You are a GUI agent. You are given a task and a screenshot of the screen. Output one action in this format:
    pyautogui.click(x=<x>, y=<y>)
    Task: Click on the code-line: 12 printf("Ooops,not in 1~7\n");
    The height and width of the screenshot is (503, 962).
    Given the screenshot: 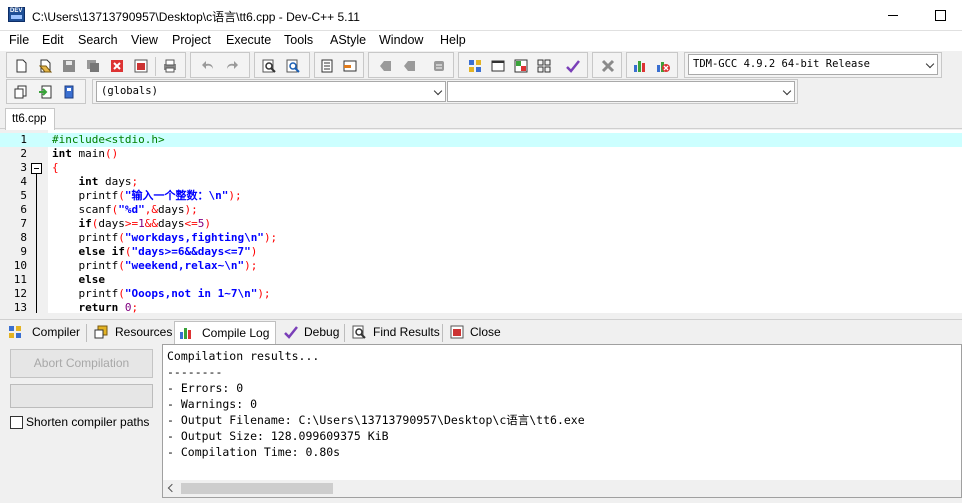 What is the action you would take?
    pyautogui.click(x=481, y=294)
    